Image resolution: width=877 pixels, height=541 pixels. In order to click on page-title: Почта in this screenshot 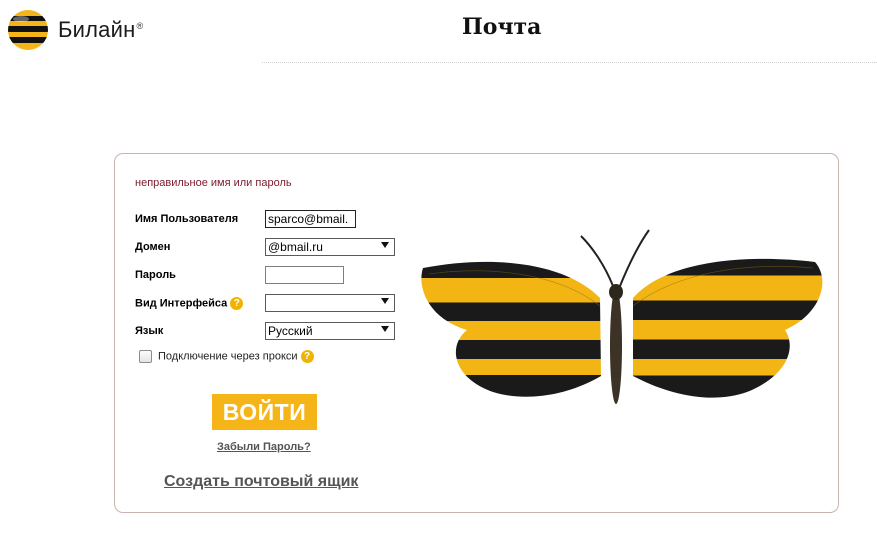, I will do `click(502, 27)`.